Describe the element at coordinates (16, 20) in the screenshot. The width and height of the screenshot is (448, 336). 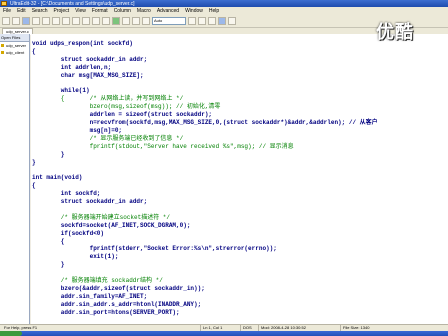
I see `open-file-icon` at that location.